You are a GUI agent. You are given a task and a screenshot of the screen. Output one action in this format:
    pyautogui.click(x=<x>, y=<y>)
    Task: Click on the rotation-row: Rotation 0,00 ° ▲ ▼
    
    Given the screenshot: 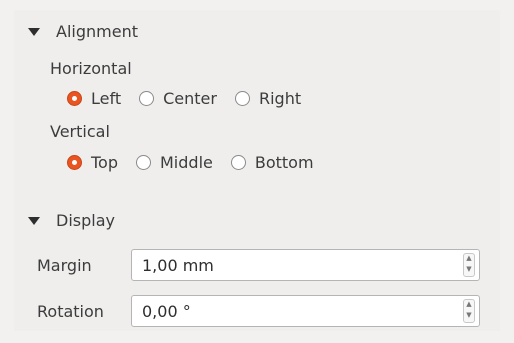 What is the action you would take?
    pyautogui.click(x=258, y=311)
    